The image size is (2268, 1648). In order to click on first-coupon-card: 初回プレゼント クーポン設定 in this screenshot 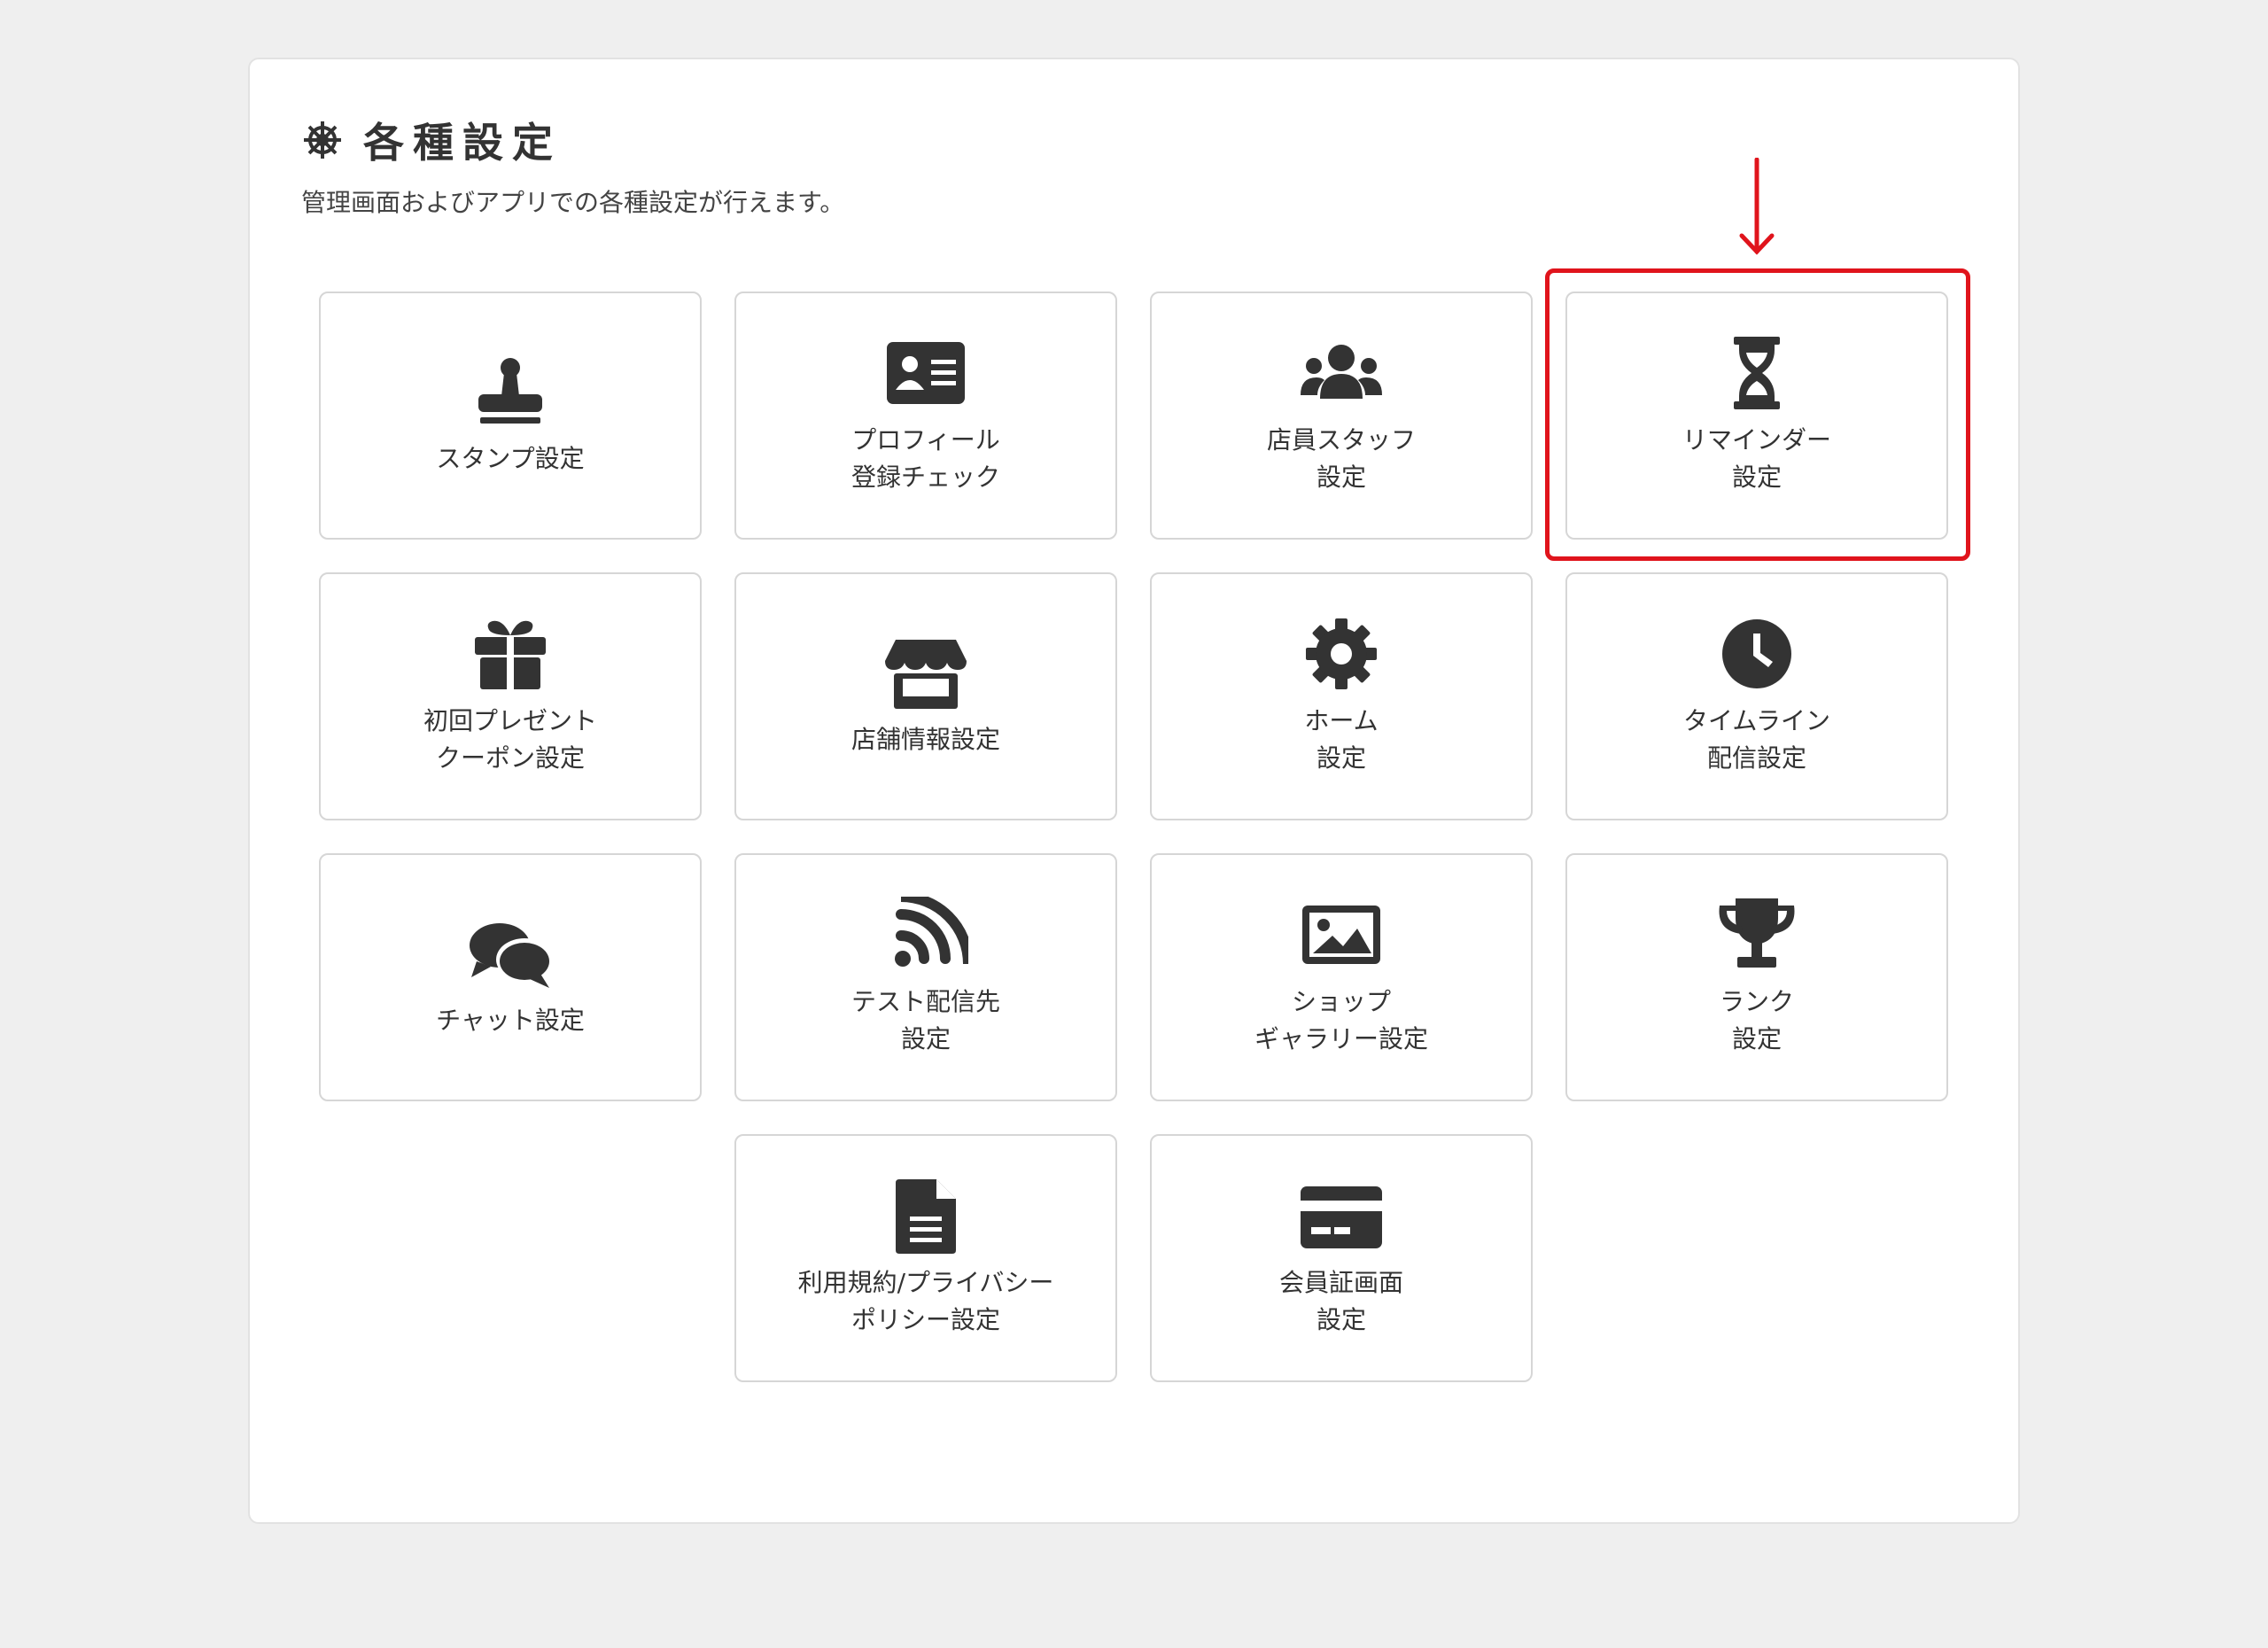, I will do `click(510, 696)`.